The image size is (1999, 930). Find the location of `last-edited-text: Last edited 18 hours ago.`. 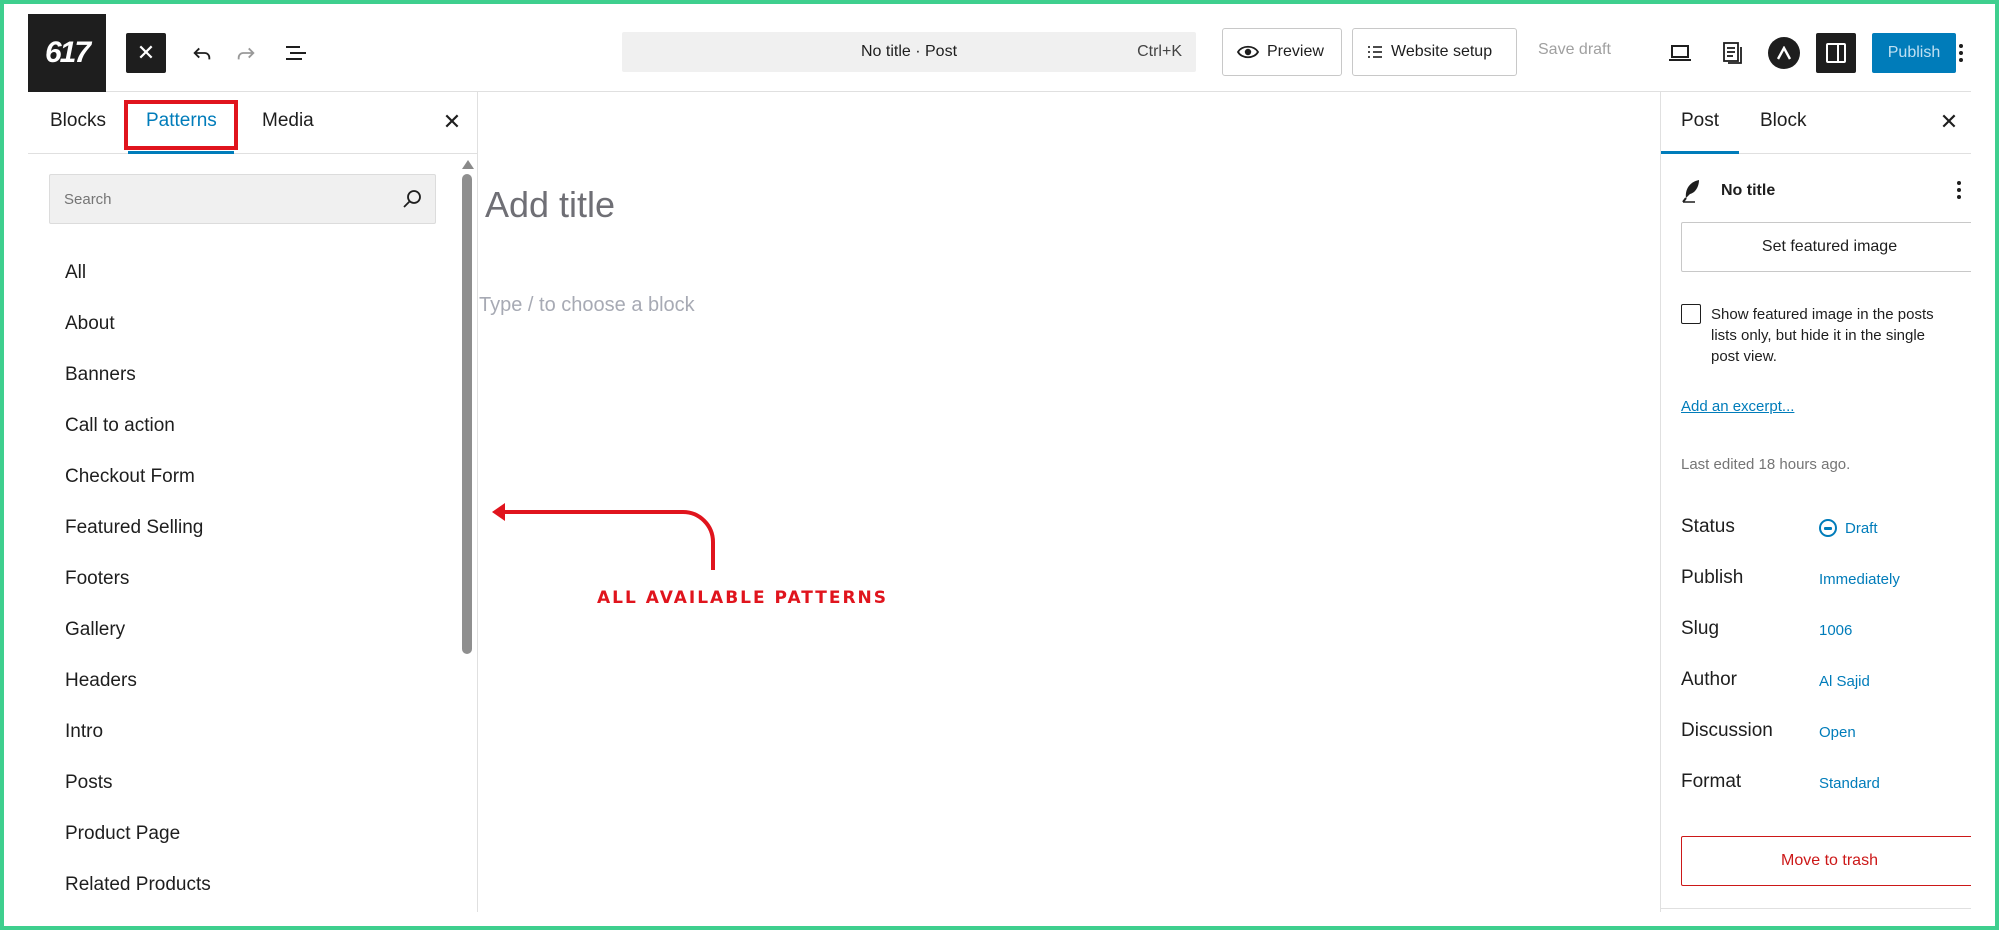

last-edited-text: Last edited 18 hours ago. is located at coordinates (1766, 464).